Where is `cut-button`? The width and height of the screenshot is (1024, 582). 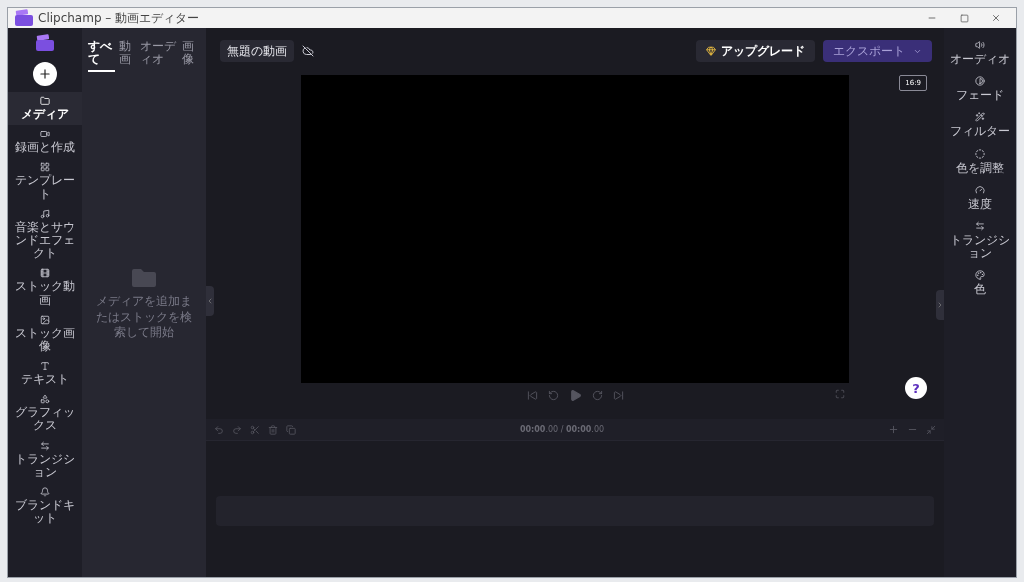 cut-button is located at coordinates (255, 429).